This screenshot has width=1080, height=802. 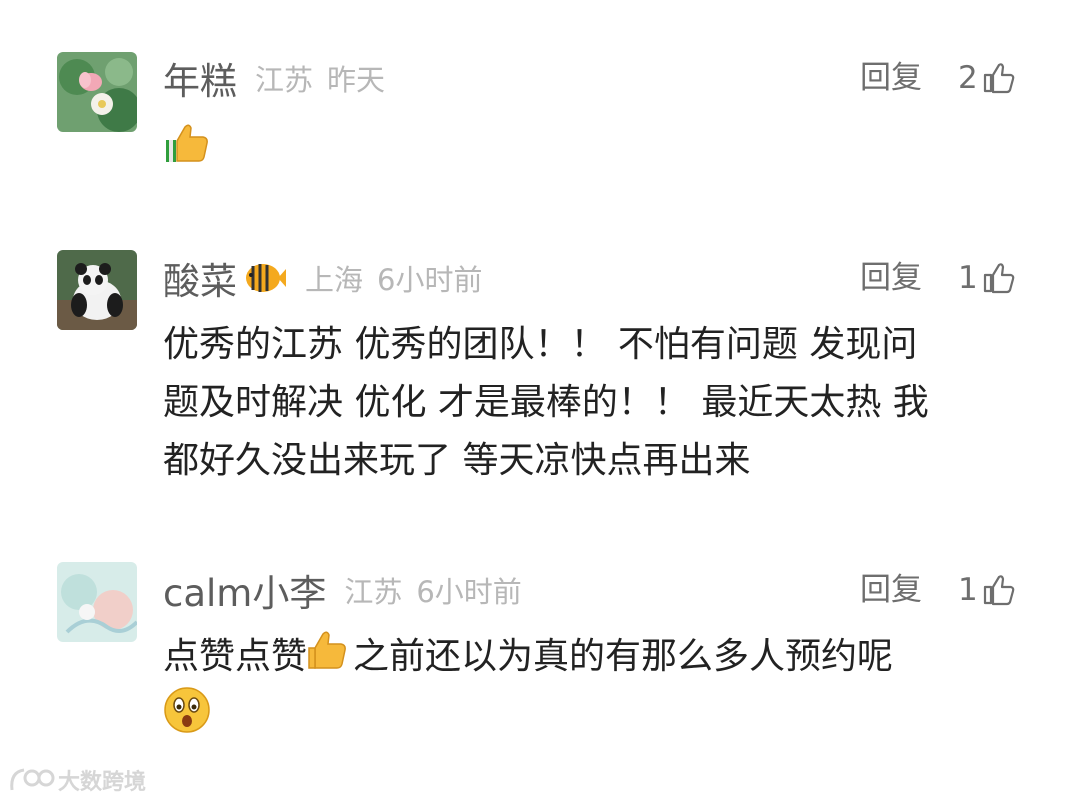 What do you see at coordinates (187, 712) in the screenshot?
I see `surprised-face-emoji-icon` at bounding box center [187, 712].